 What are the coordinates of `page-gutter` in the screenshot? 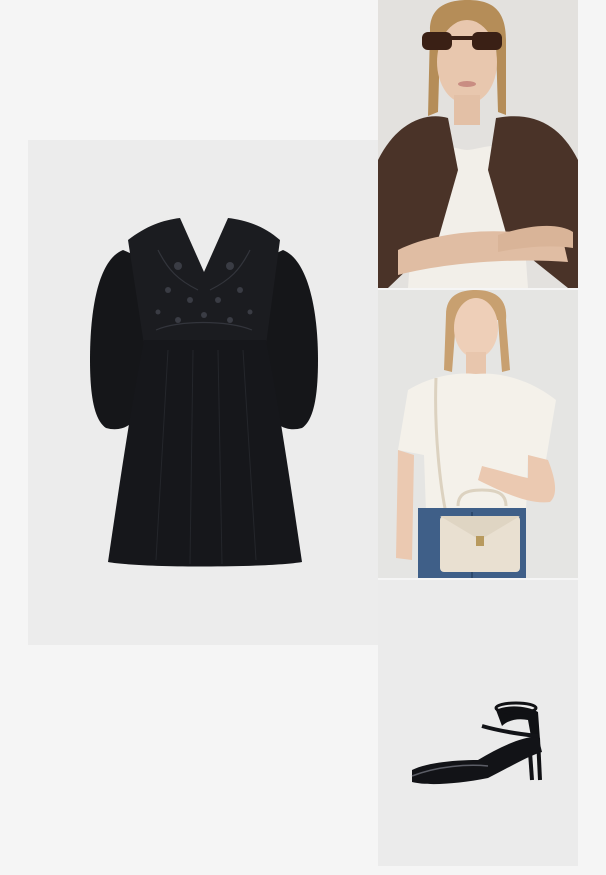 It's located at (592, 437).